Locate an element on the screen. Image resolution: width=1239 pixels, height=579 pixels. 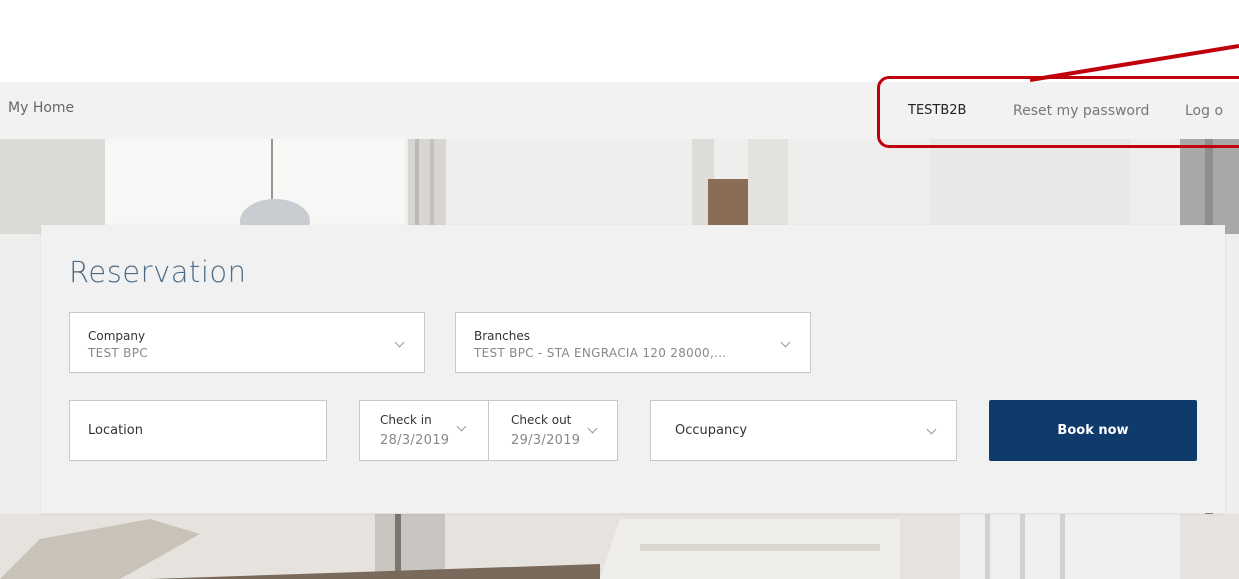
company-select: Company TEST BPC is located at coordinates (247, 342).